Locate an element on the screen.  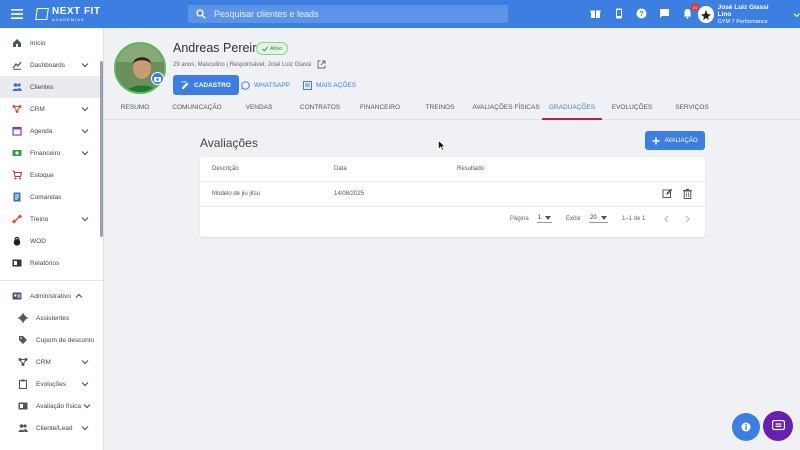
mobile-app-icon is located at coordinates (618, 13).